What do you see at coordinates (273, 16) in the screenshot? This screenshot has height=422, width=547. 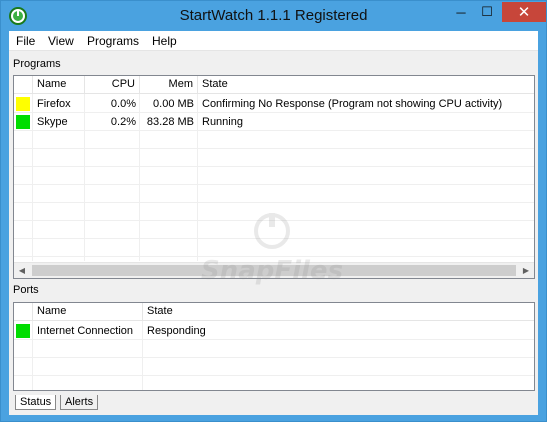 I see `title-bar: StartWatch 1.1.1 Registered ─ ☐ ✕` at bounding box center [273, 16].